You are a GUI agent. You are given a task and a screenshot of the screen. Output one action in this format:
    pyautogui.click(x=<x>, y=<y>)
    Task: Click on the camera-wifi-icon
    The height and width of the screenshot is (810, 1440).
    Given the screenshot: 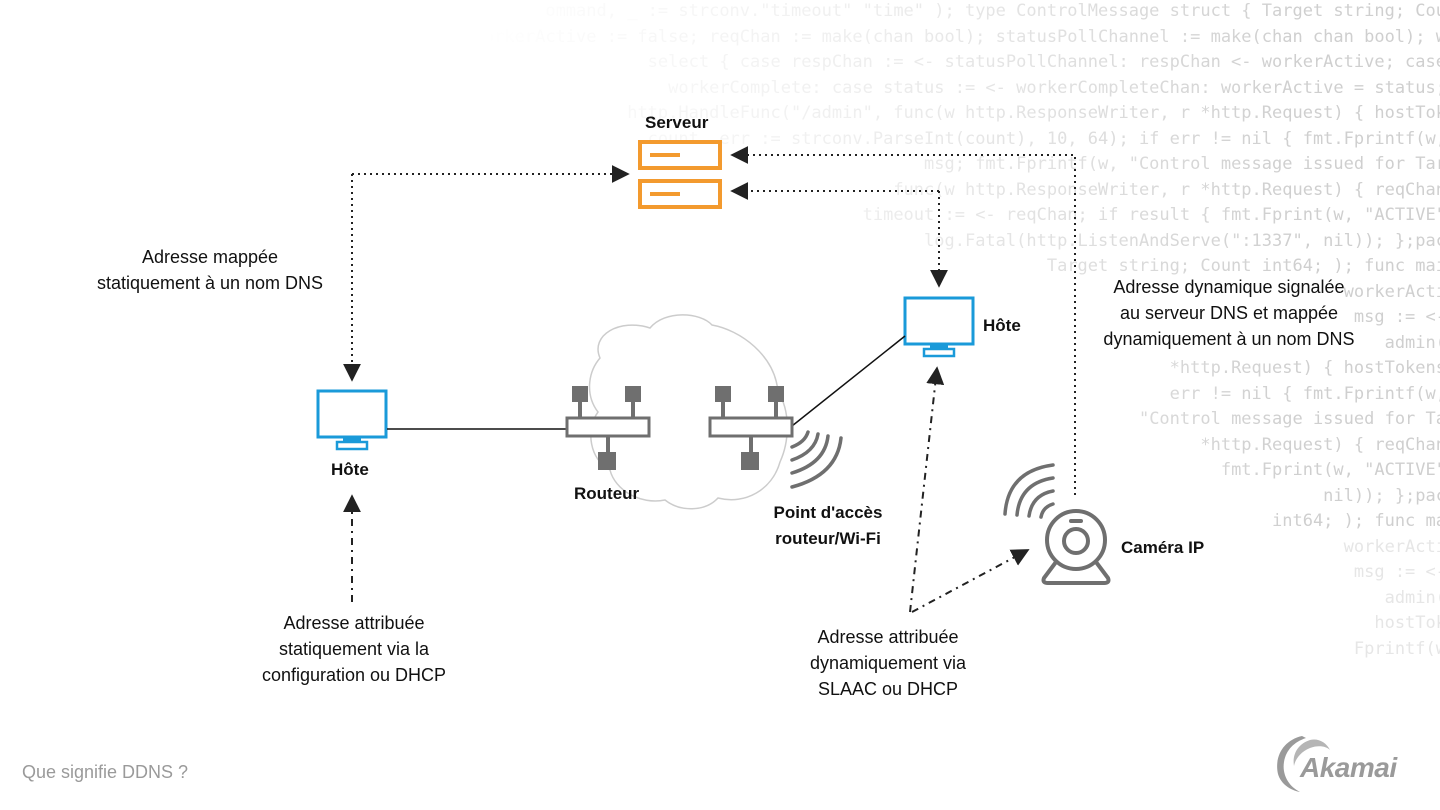 What is the action you would take?
    pyautogui.click(x=1029, y=491)
    